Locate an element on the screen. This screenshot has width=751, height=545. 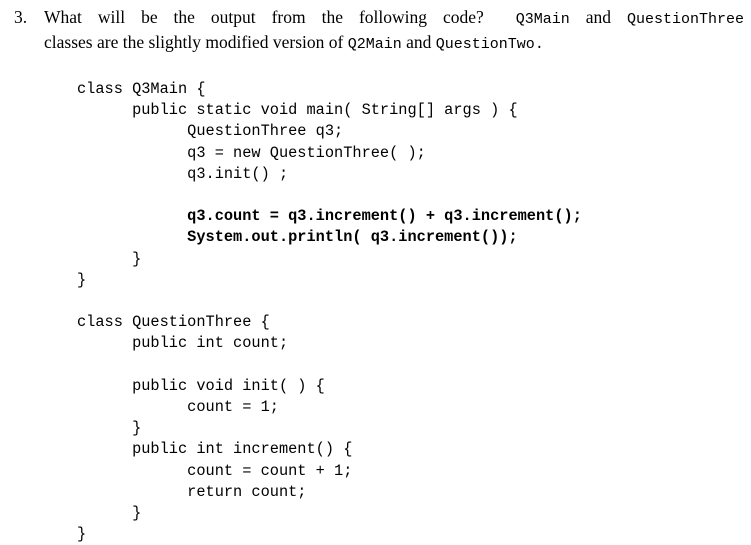
code-line: count = count + 1; is located at coordinates (215, 470).